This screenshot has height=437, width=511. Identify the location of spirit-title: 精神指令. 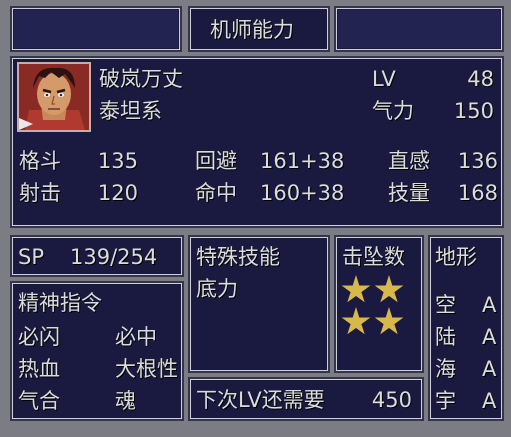
(60, 303).